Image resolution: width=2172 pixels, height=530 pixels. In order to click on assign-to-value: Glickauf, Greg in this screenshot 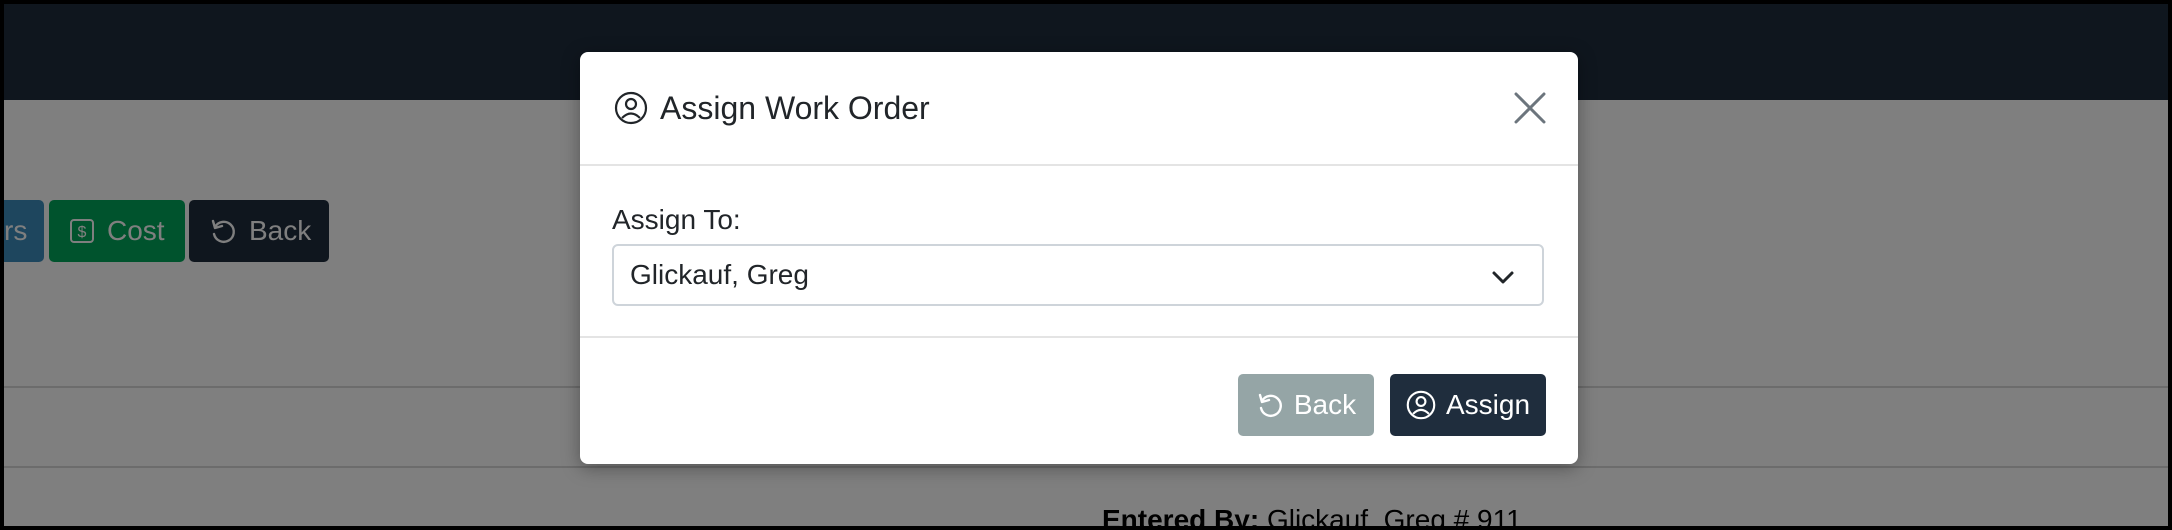, I will do `click(719, 274)`.